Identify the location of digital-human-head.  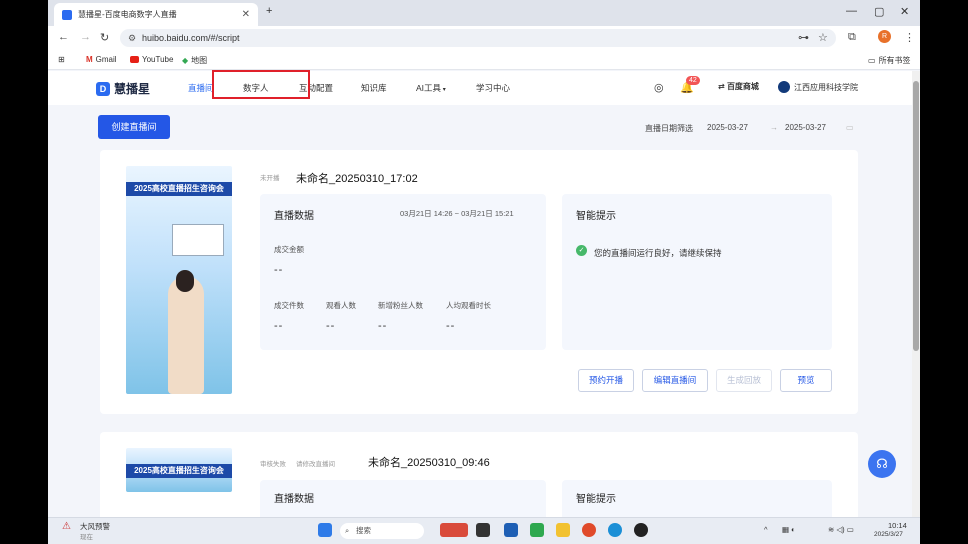
(185, 281).